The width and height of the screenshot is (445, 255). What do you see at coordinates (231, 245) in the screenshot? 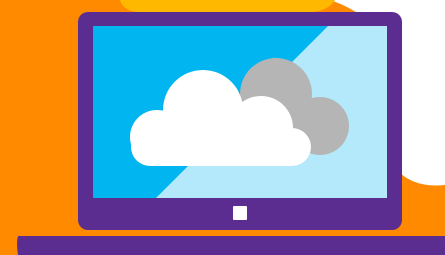
I see `laptop-base` at bounding box center [231, 245].